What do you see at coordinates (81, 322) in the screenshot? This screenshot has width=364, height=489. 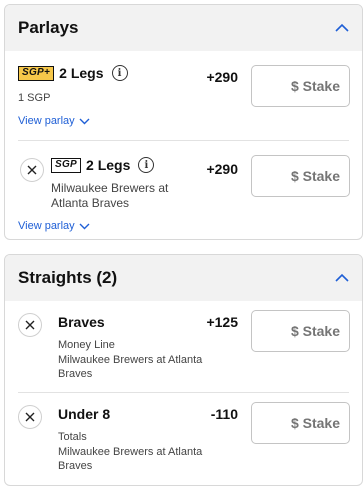 I see `selection-name: Braves` at bounding box center [81, 322].